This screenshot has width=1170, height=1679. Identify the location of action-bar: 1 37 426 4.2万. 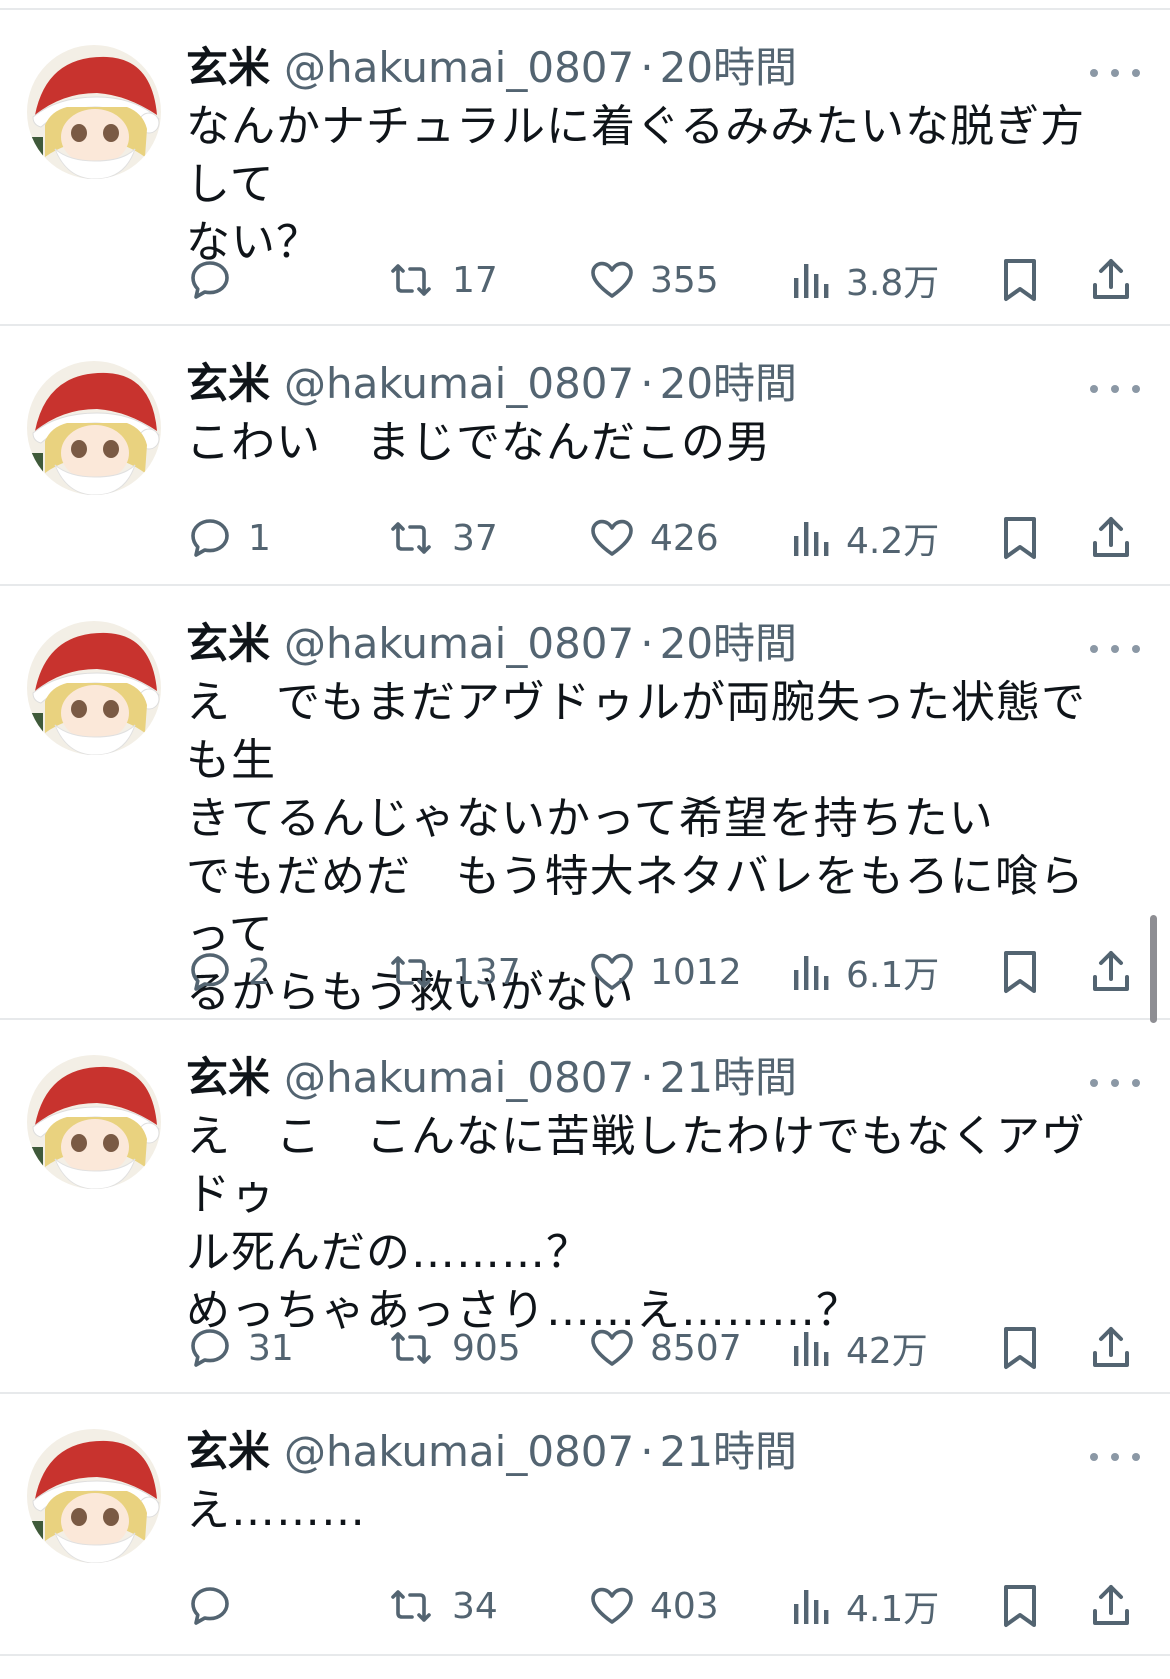
(666, 538).